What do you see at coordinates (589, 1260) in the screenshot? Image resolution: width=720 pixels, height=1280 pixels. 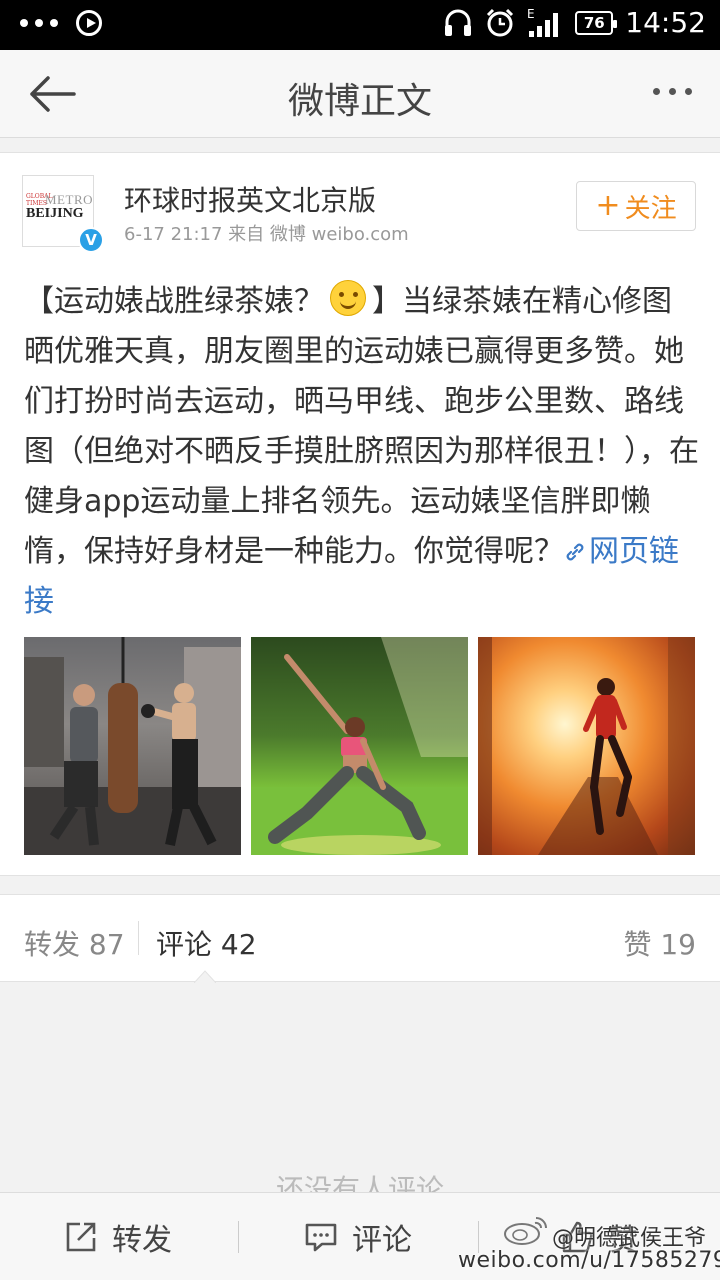 I see `watermark-url: weibo.com/u/1758527981` at bounding box center [589, 1260].